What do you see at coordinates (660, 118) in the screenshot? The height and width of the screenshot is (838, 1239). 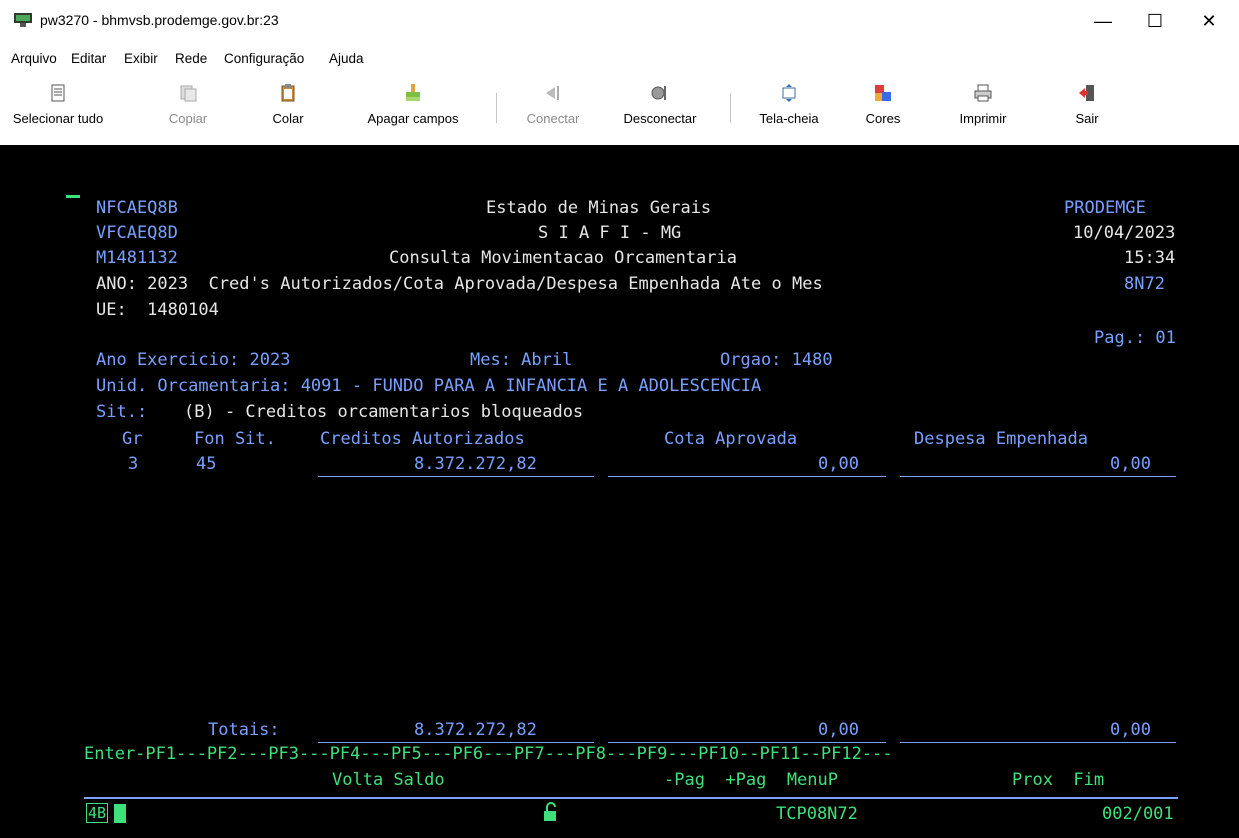 I see `disconnect-label: Desconectar` at bounding box center [660, 118].